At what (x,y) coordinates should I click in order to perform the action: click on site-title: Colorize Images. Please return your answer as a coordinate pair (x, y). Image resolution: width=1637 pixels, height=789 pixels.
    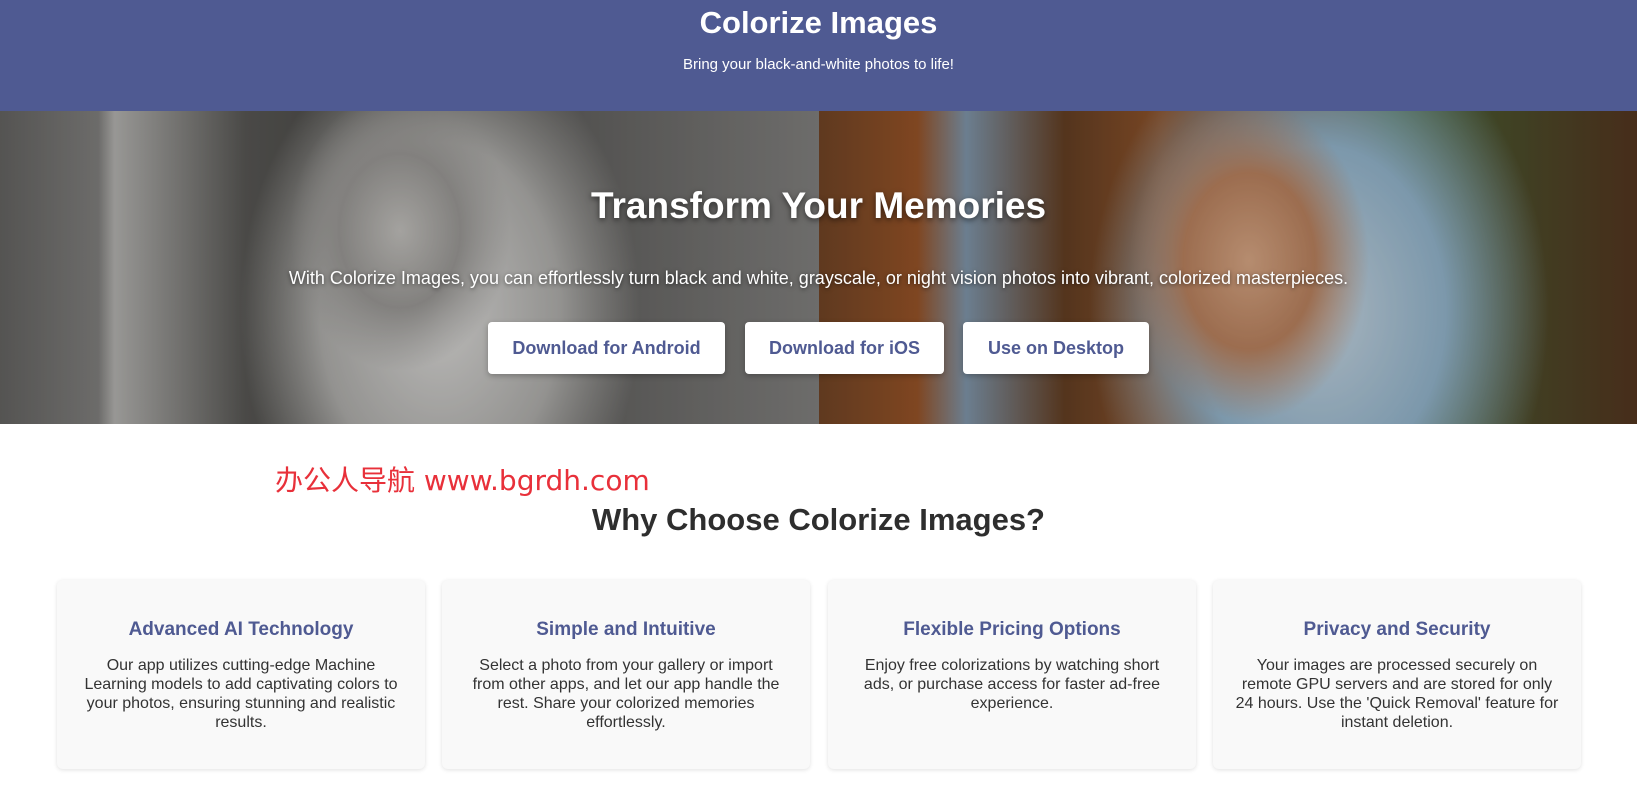
    Looking at the image, I should click on (818, 22).